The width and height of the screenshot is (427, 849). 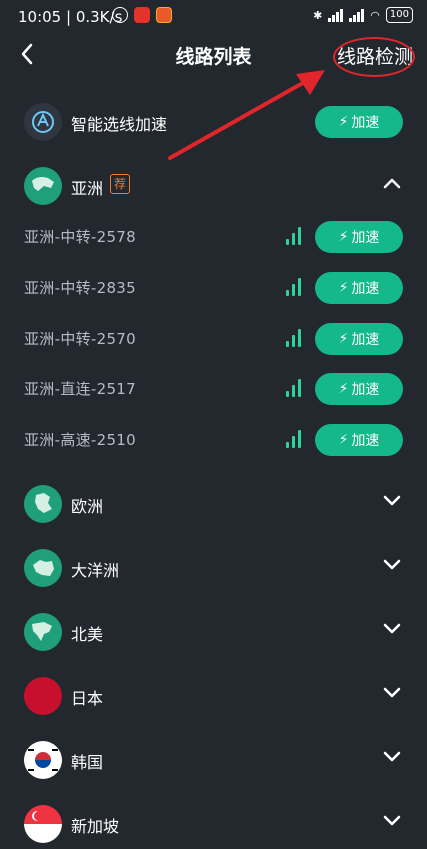 What do you see at coordinates (399, 15) in the screenshot?
I see `battery-icon: 100` at bounding box center [399, 15].